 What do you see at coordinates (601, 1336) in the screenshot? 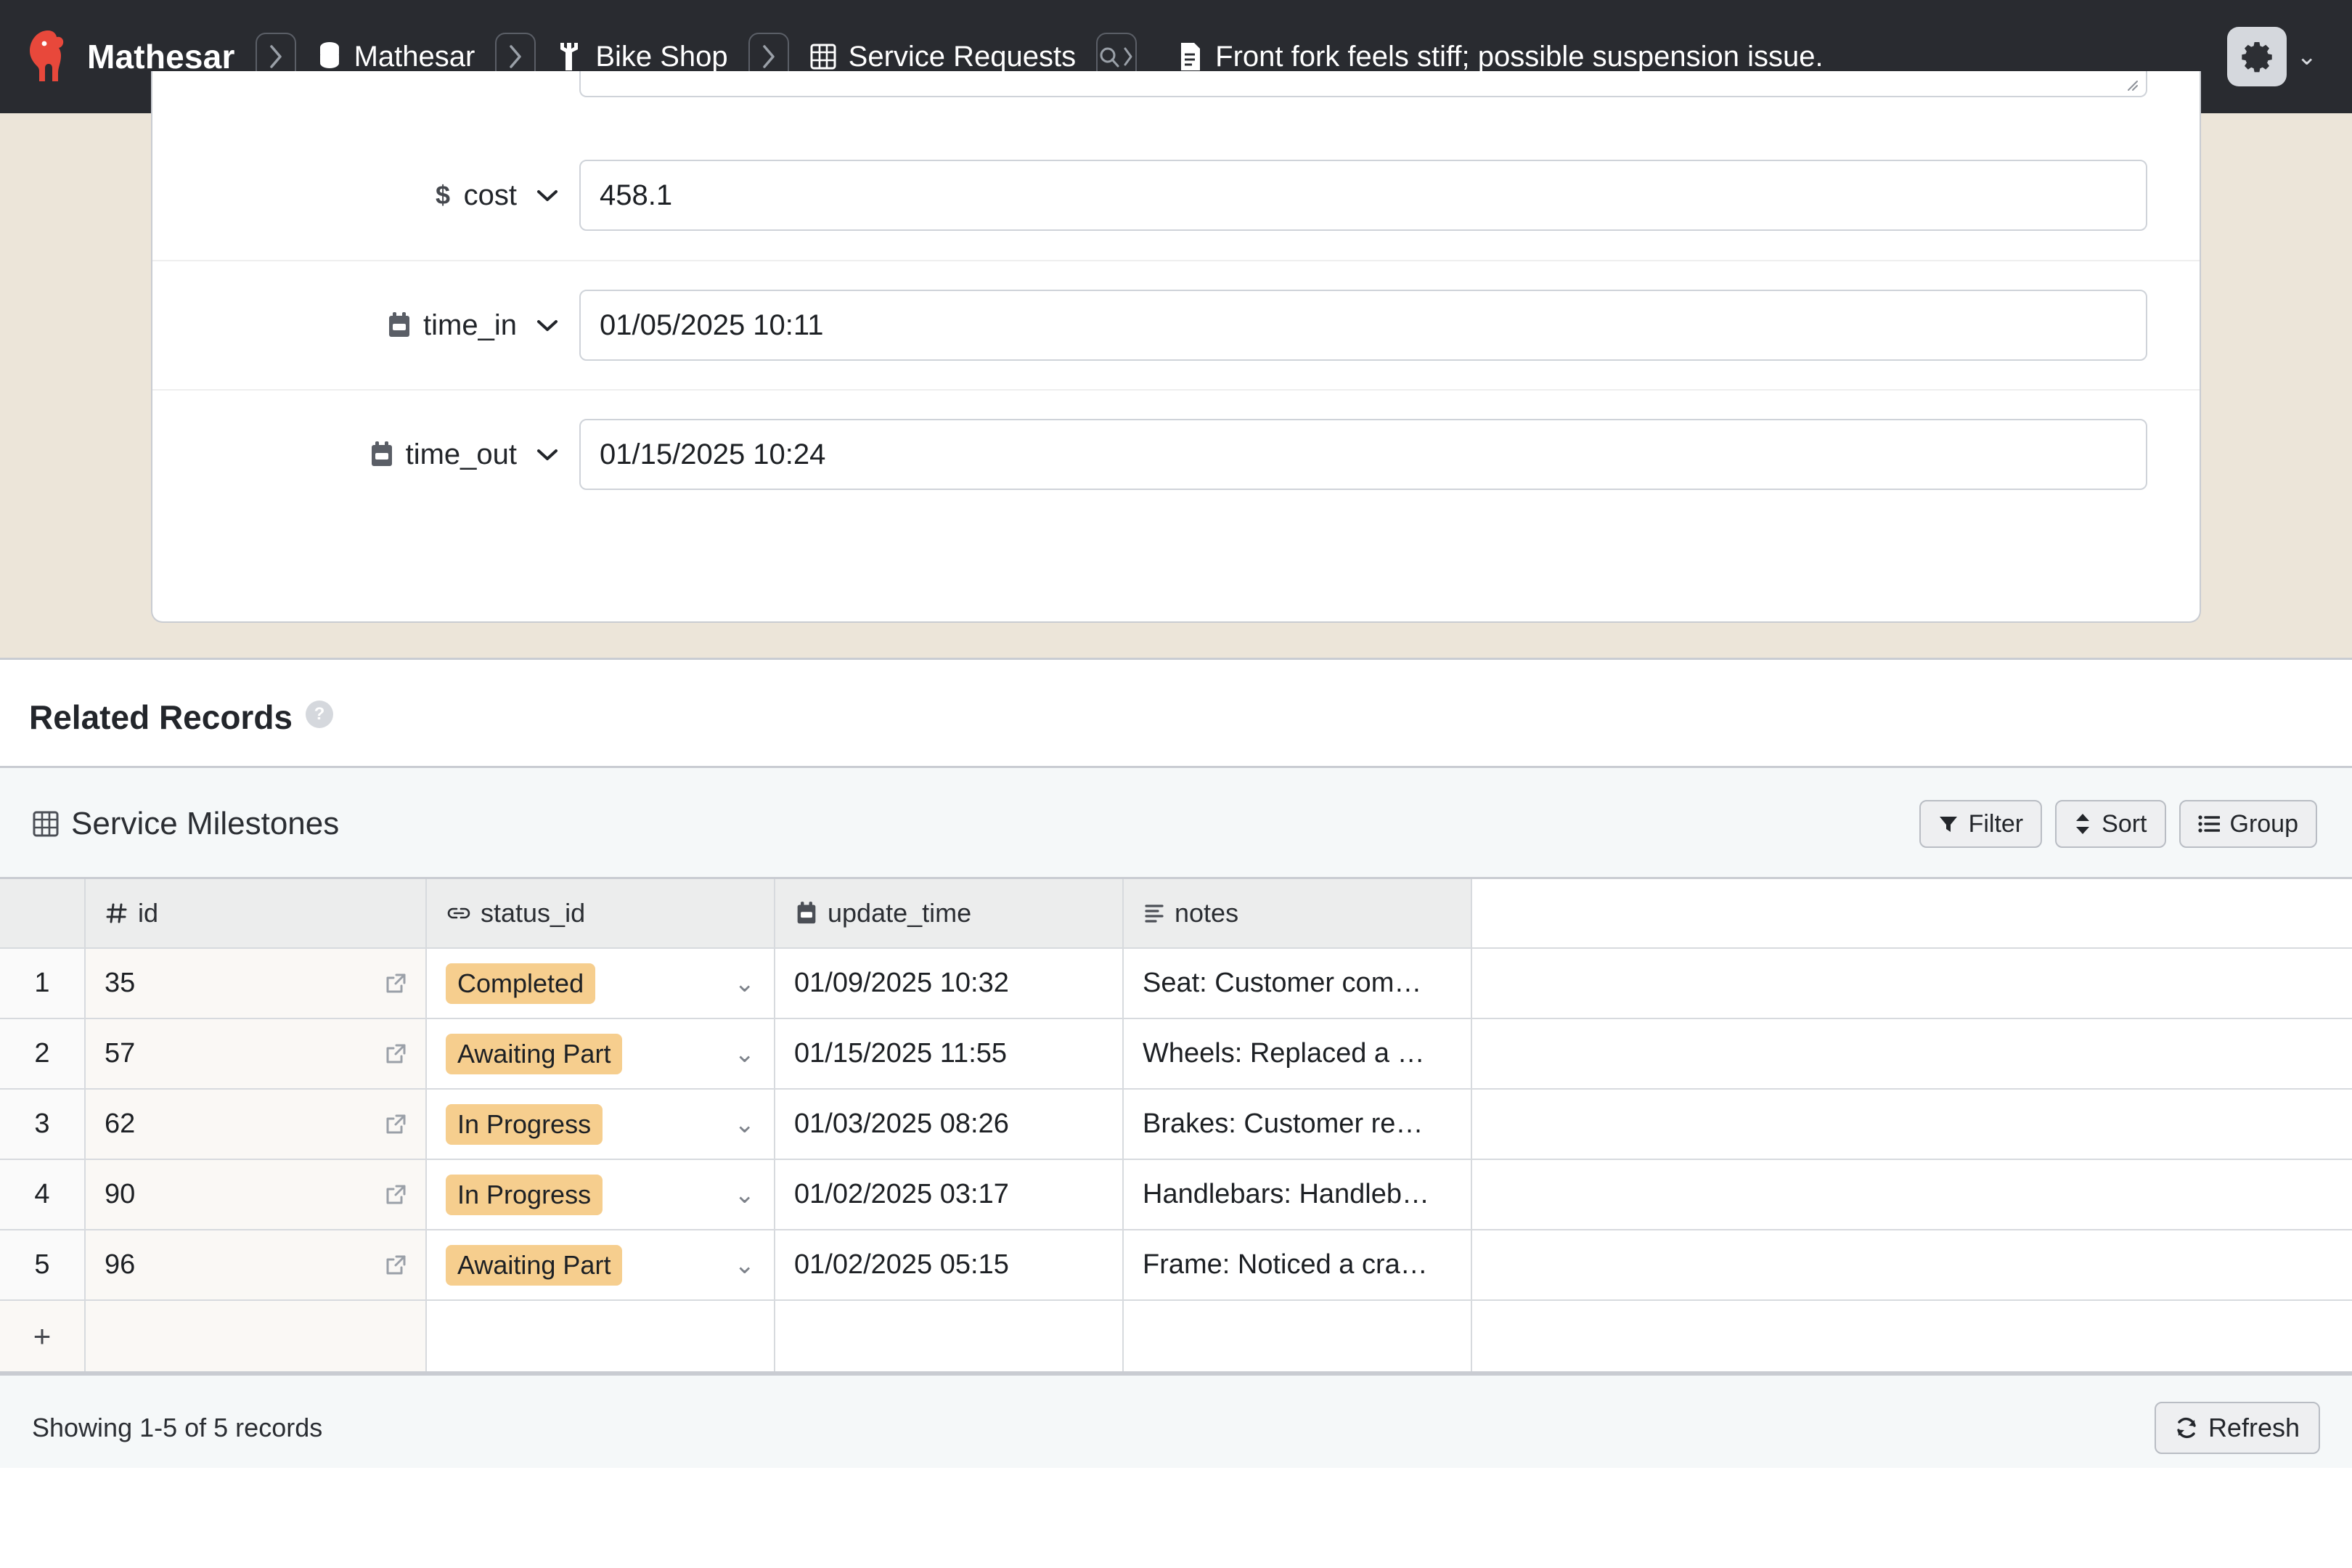
I see `new-row-cell-status` at bounding box center [601, 1336].